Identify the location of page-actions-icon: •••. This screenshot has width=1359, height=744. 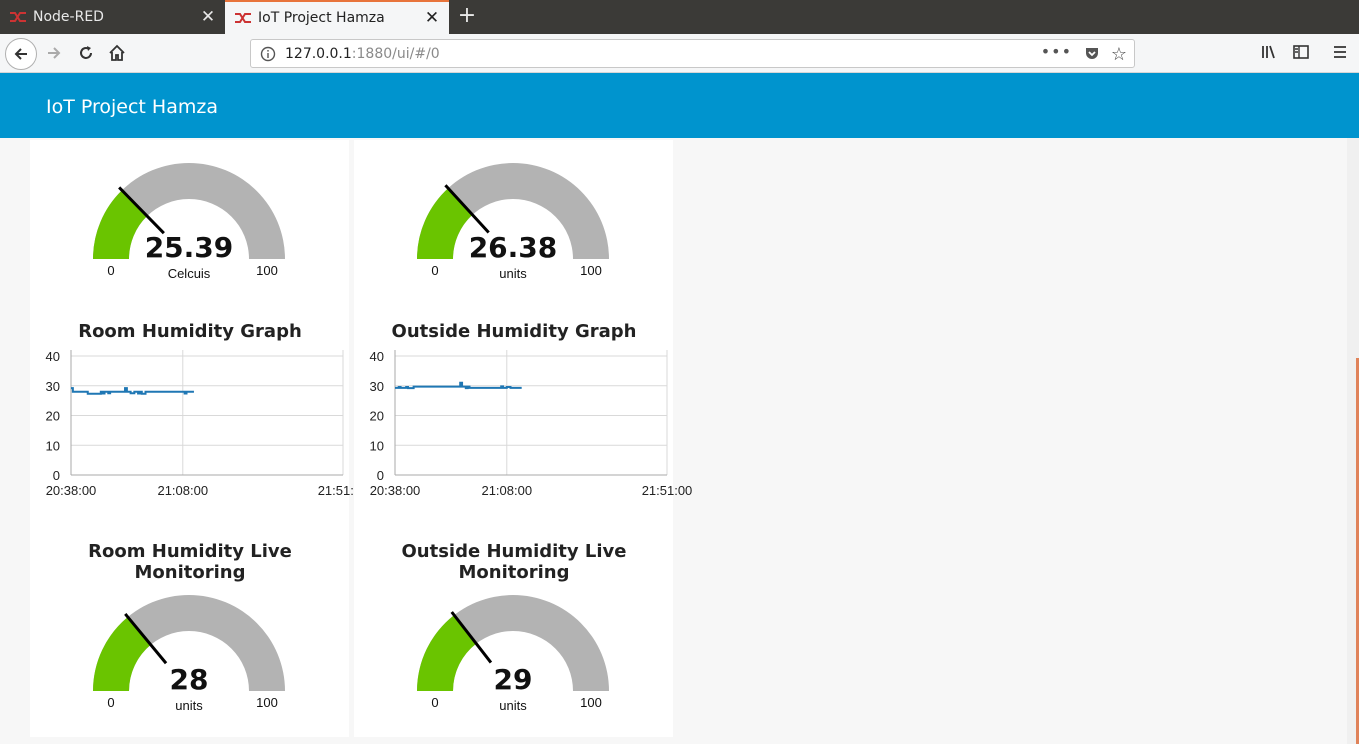
(1056, 51).